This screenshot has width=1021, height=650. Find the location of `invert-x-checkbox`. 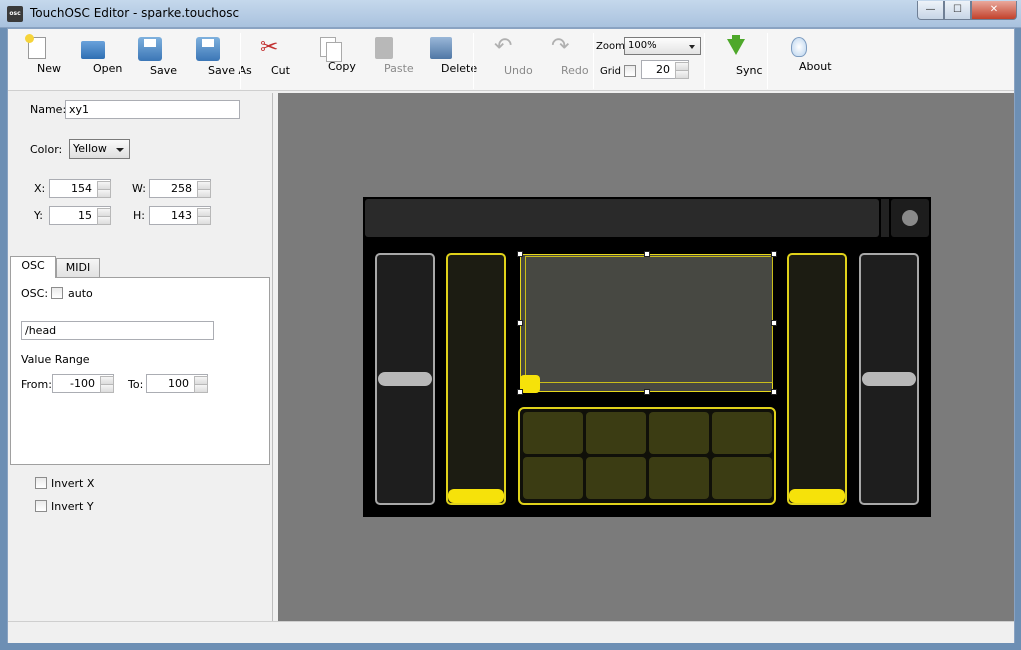

invert-x-checkbox is located at coordinates (41, 483).